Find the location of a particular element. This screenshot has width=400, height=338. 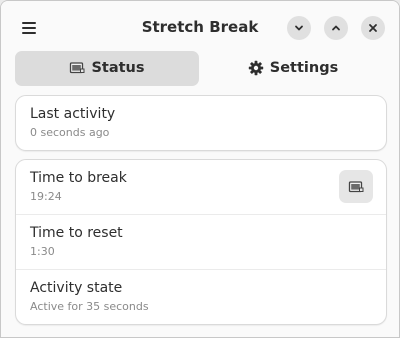

take-break-button is located at coordinates (356, 186).